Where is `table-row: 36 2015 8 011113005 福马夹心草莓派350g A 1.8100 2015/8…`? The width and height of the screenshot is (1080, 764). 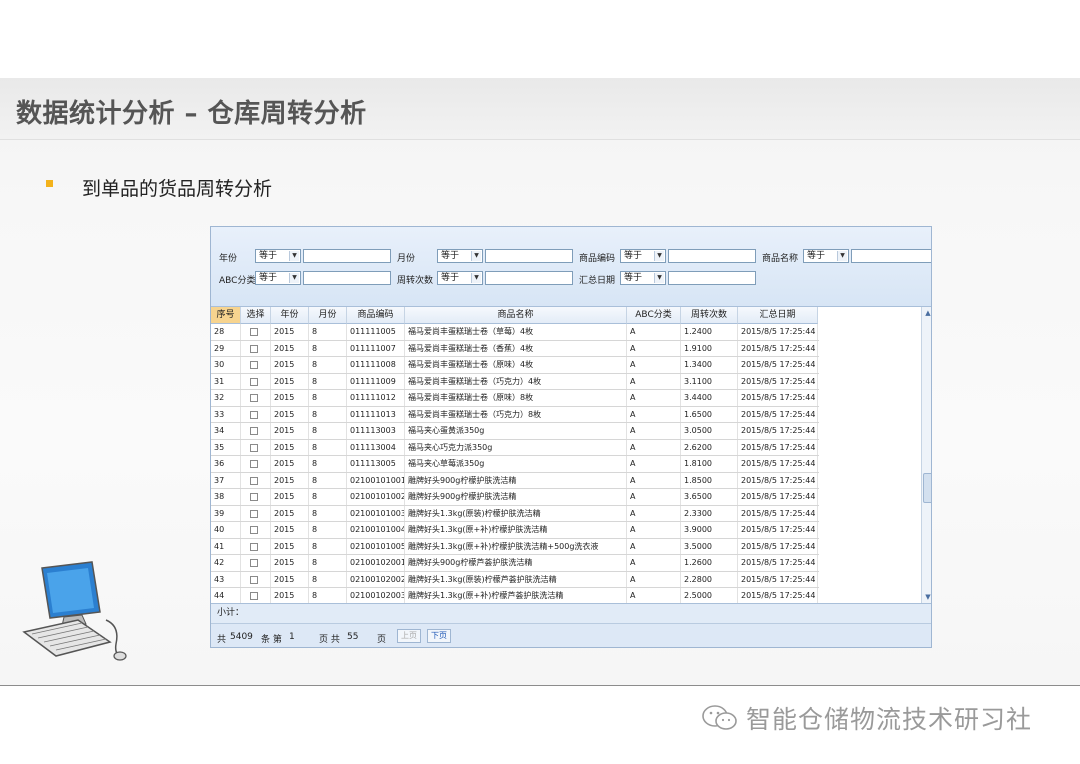
table-row: 36 2015 8 011113005 福马夹心草莓派350g A 1.8100 2015/8… is located at coordinates (515, 464).